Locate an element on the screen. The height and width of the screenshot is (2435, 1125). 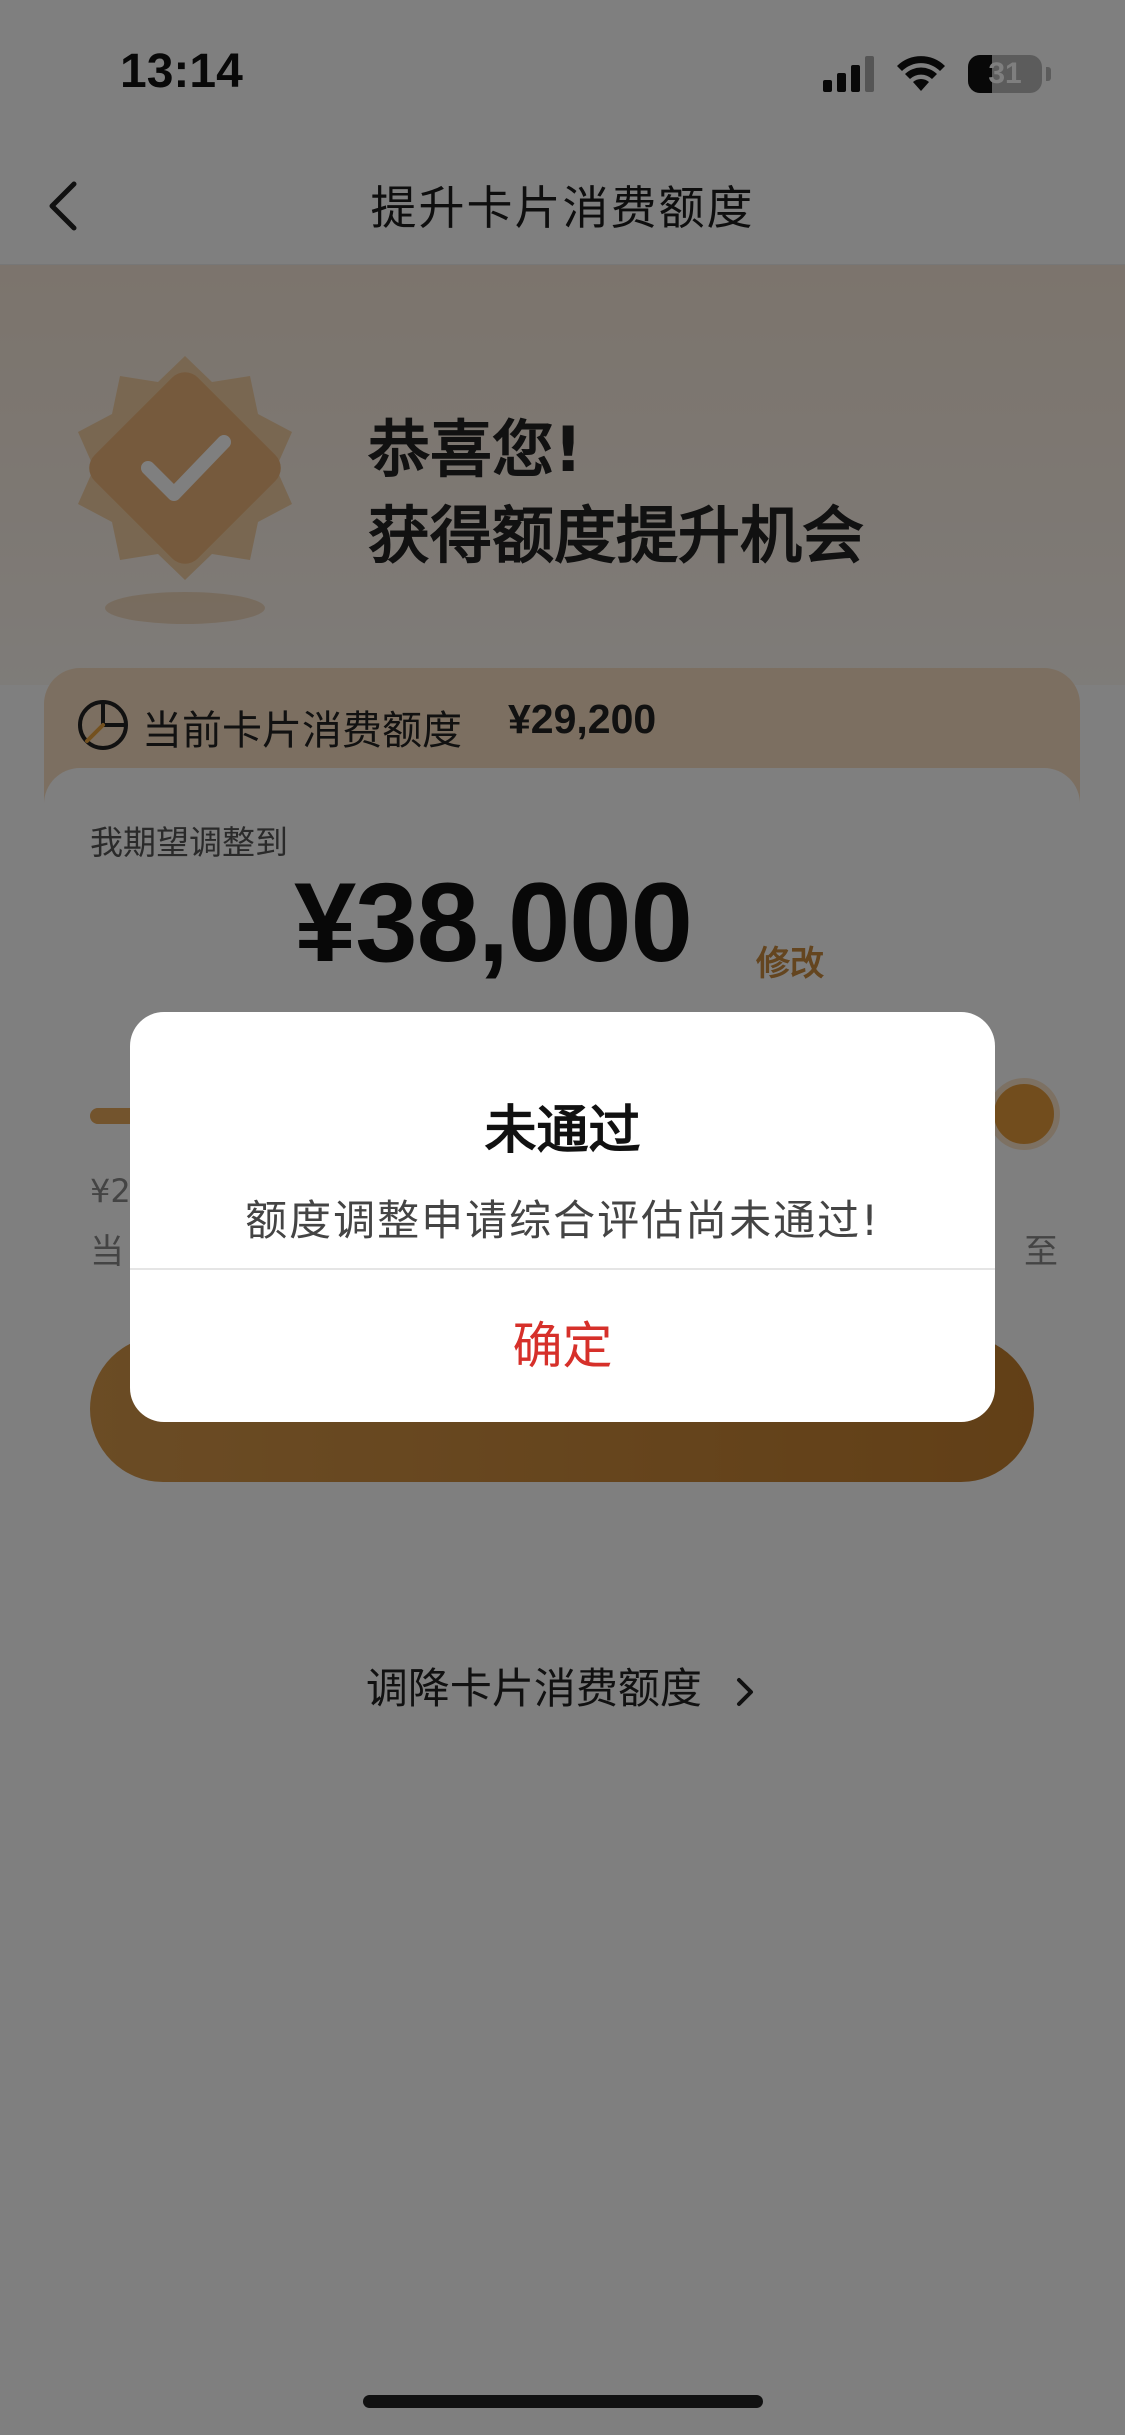
dialog-message: 额度调整申请综合评估尚未通过! is located at coordinates (562, 1220).